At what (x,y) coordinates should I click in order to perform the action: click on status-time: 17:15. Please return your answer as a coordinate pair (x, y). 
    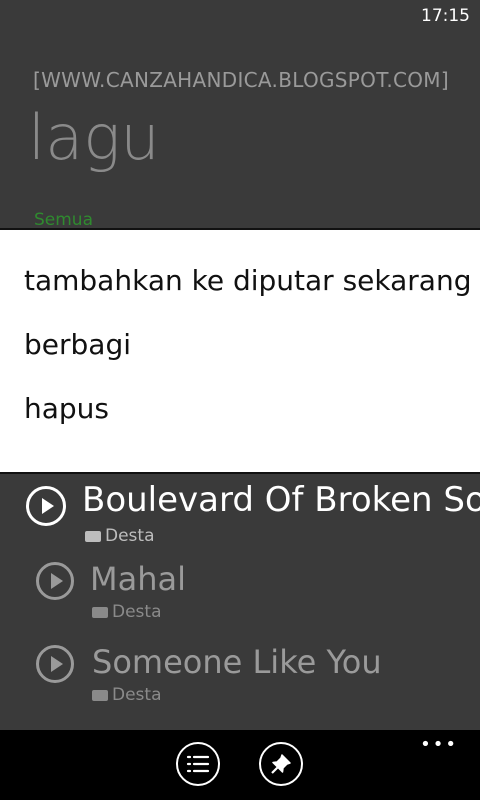
    Looking at the image, I should click on (445, 16).